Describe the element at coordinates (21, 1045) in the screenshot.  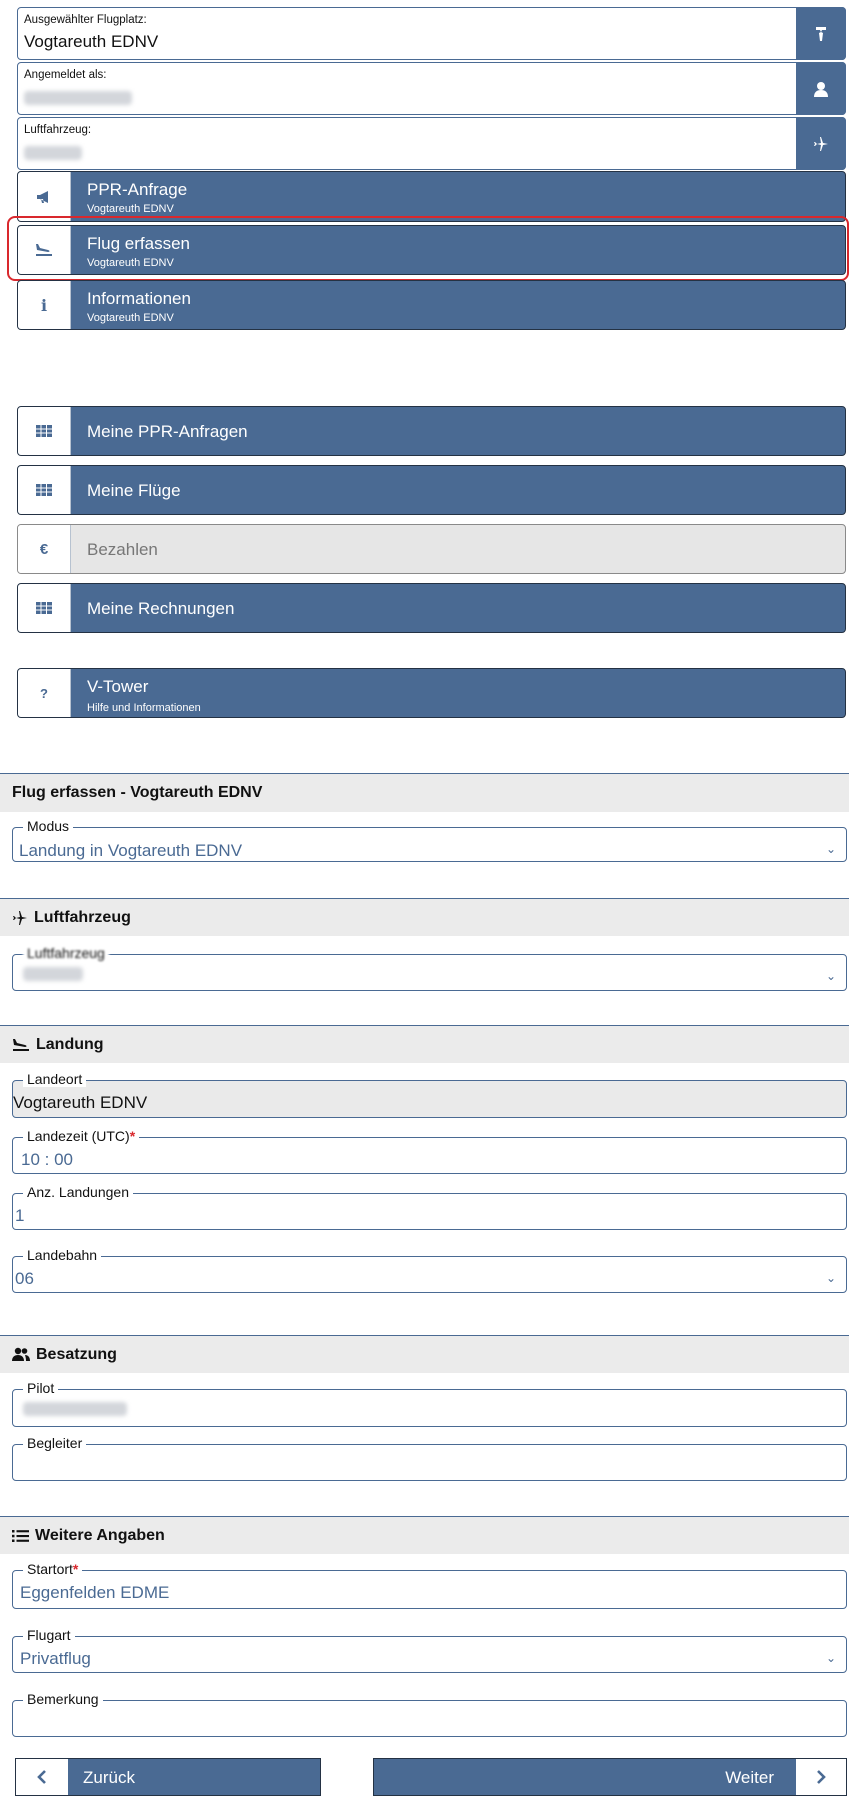
I see `landing-icon` at that location.